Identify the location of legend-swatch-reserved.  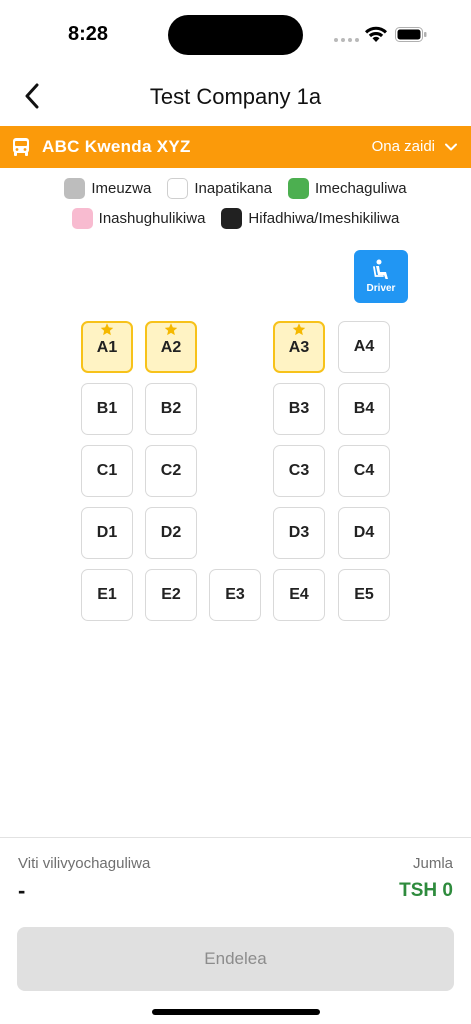
(232, 218).